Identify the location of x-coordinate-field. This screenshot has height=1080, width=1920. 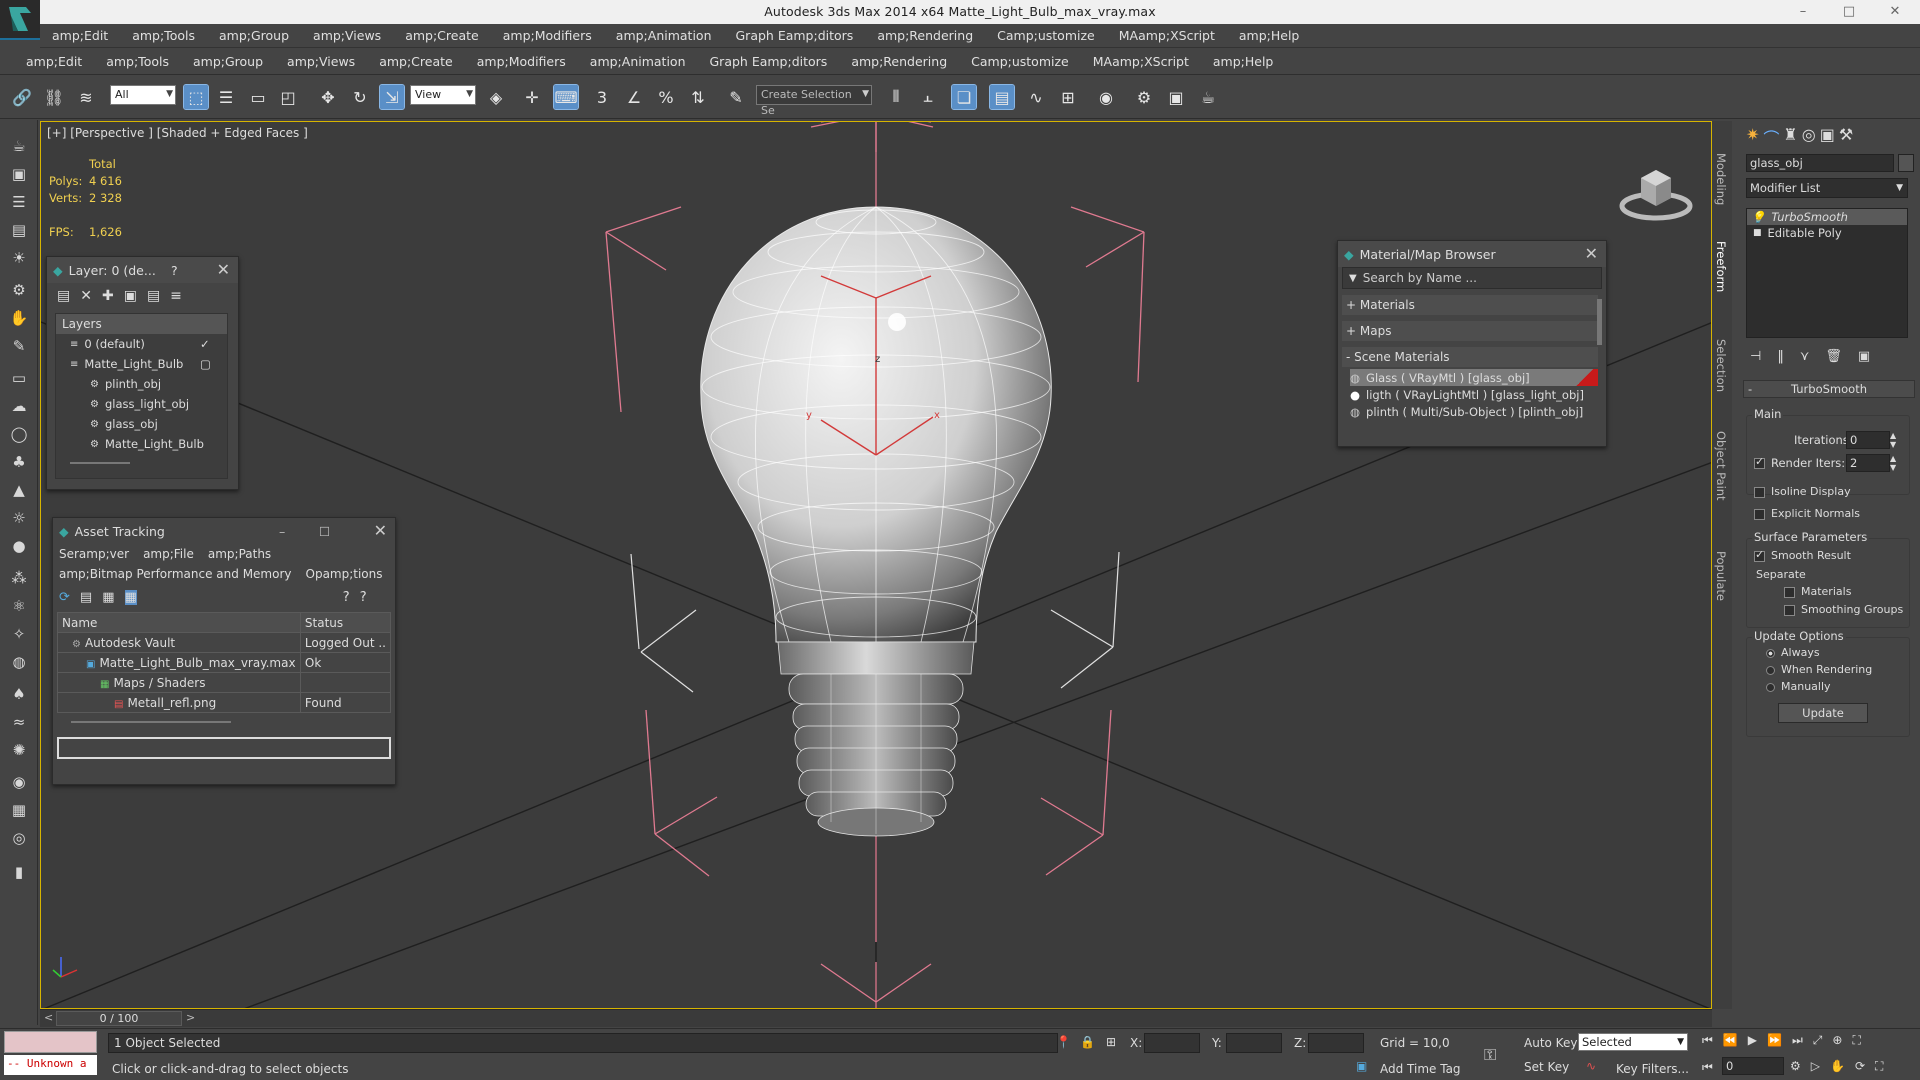
(1172, 1043).